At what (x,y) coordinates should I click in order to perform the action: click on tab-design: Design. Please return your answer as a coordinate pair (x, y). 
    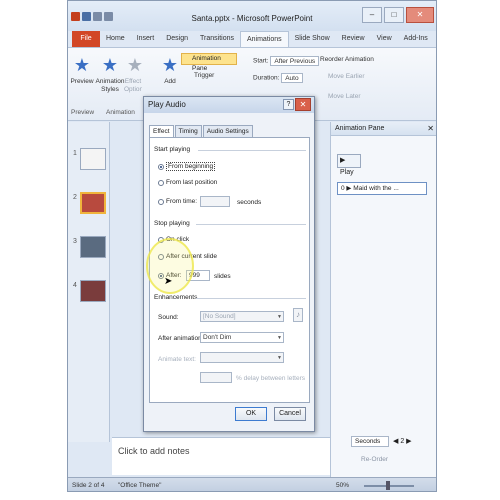
    Looking at the image, I should click on (177, 39).